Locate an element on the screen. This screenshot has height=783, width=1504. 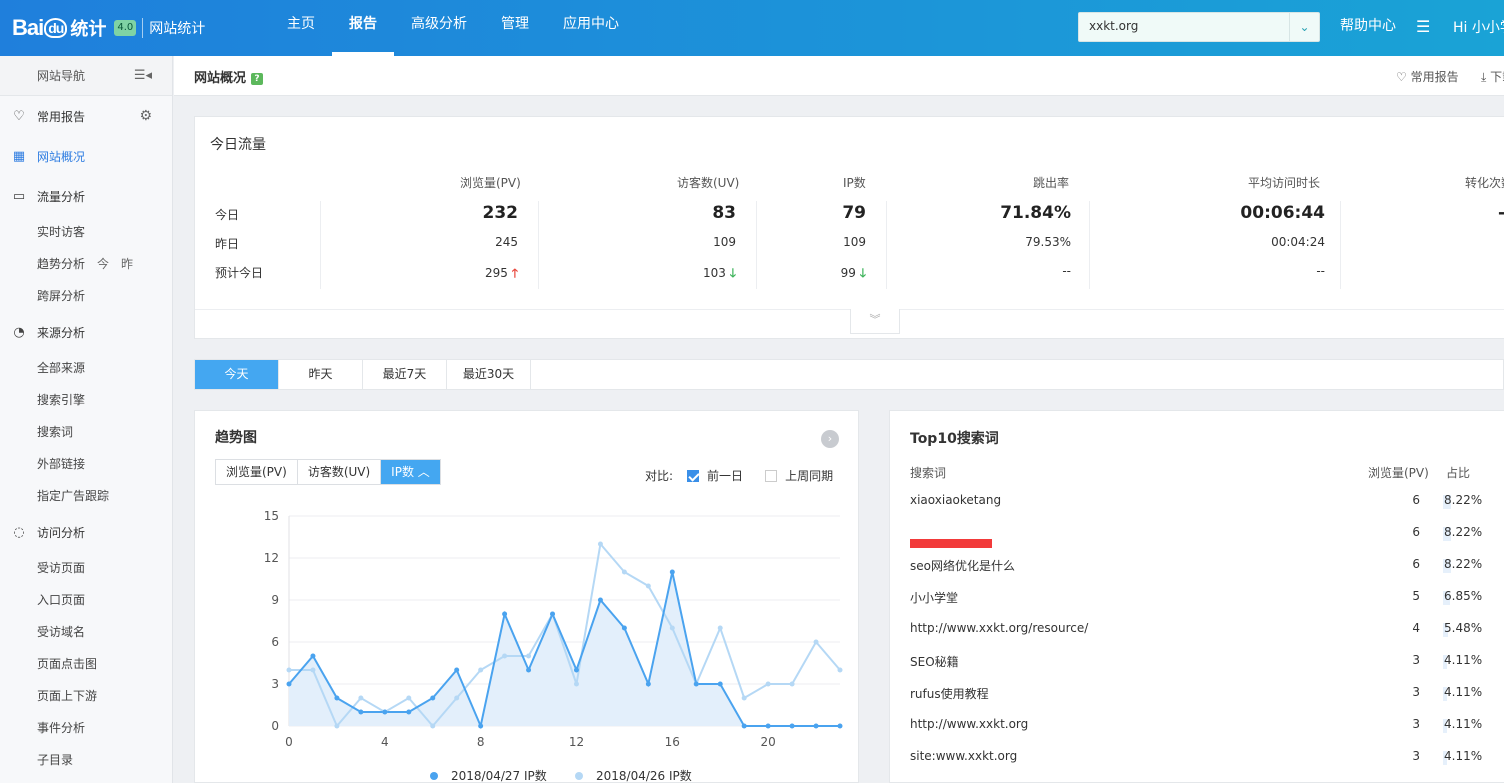
sidebar-group-source: ◔ 来源分析 is located at coordinates (86, 332).